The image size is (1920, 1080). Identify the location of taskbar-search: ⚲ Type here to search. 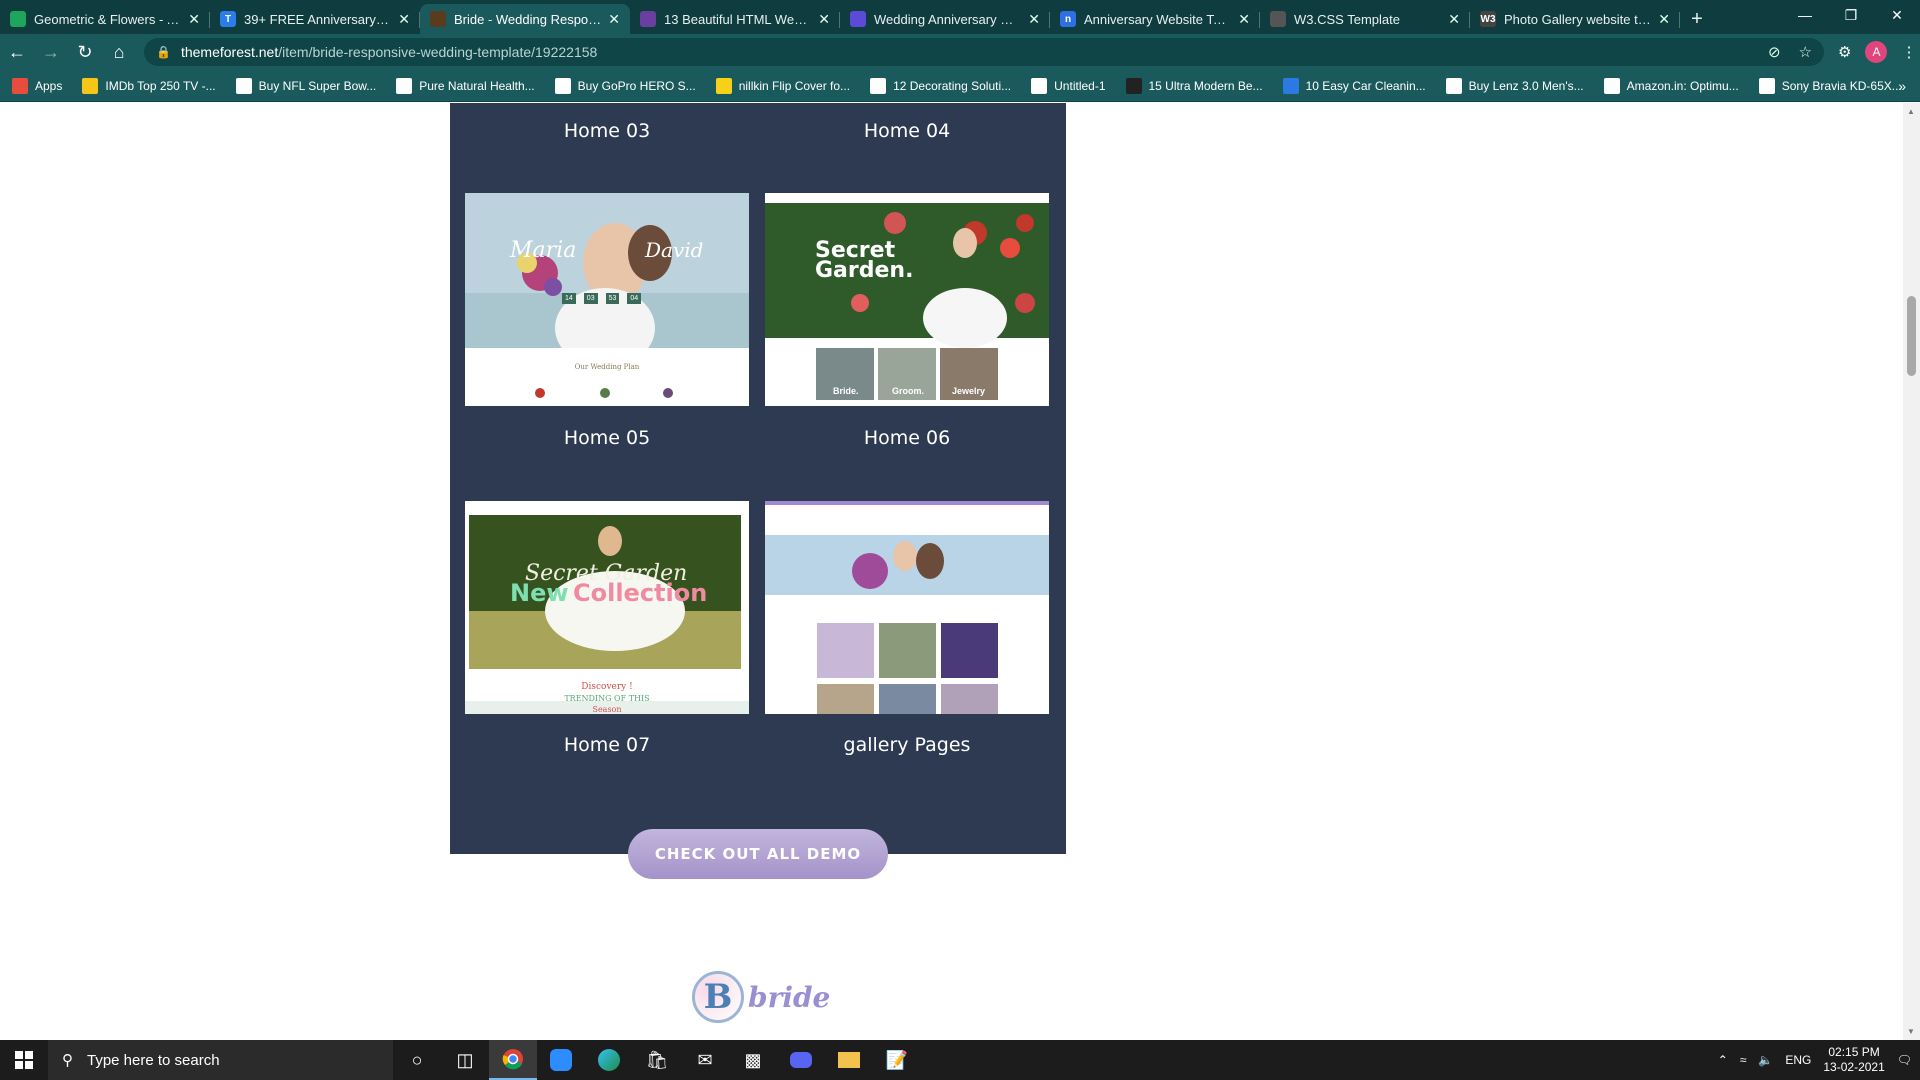
(220, 1060).